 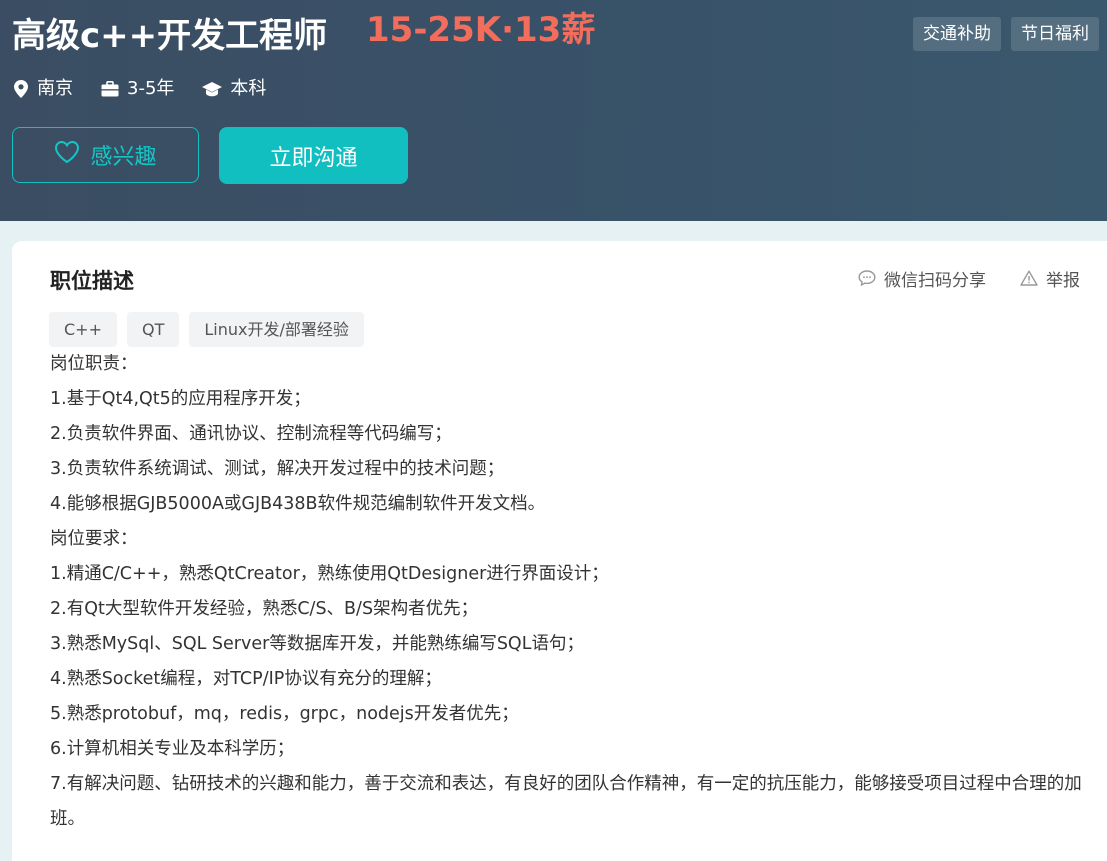 I want to click on description-line: 2.有Qt大型软件开发经验，熟悉C/S、B/S架构者优先；, so click(x=264, y=609).